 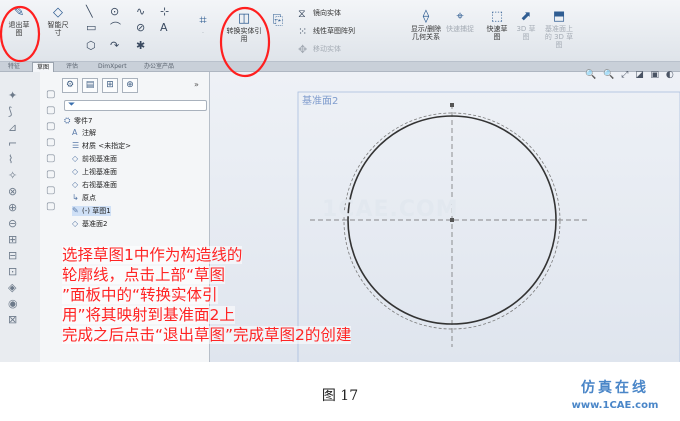 What do you see at coordinates (50, 95) in the screenshot?
I see `fm-side-icon-1: ▢` at bounding box center [50, 95].